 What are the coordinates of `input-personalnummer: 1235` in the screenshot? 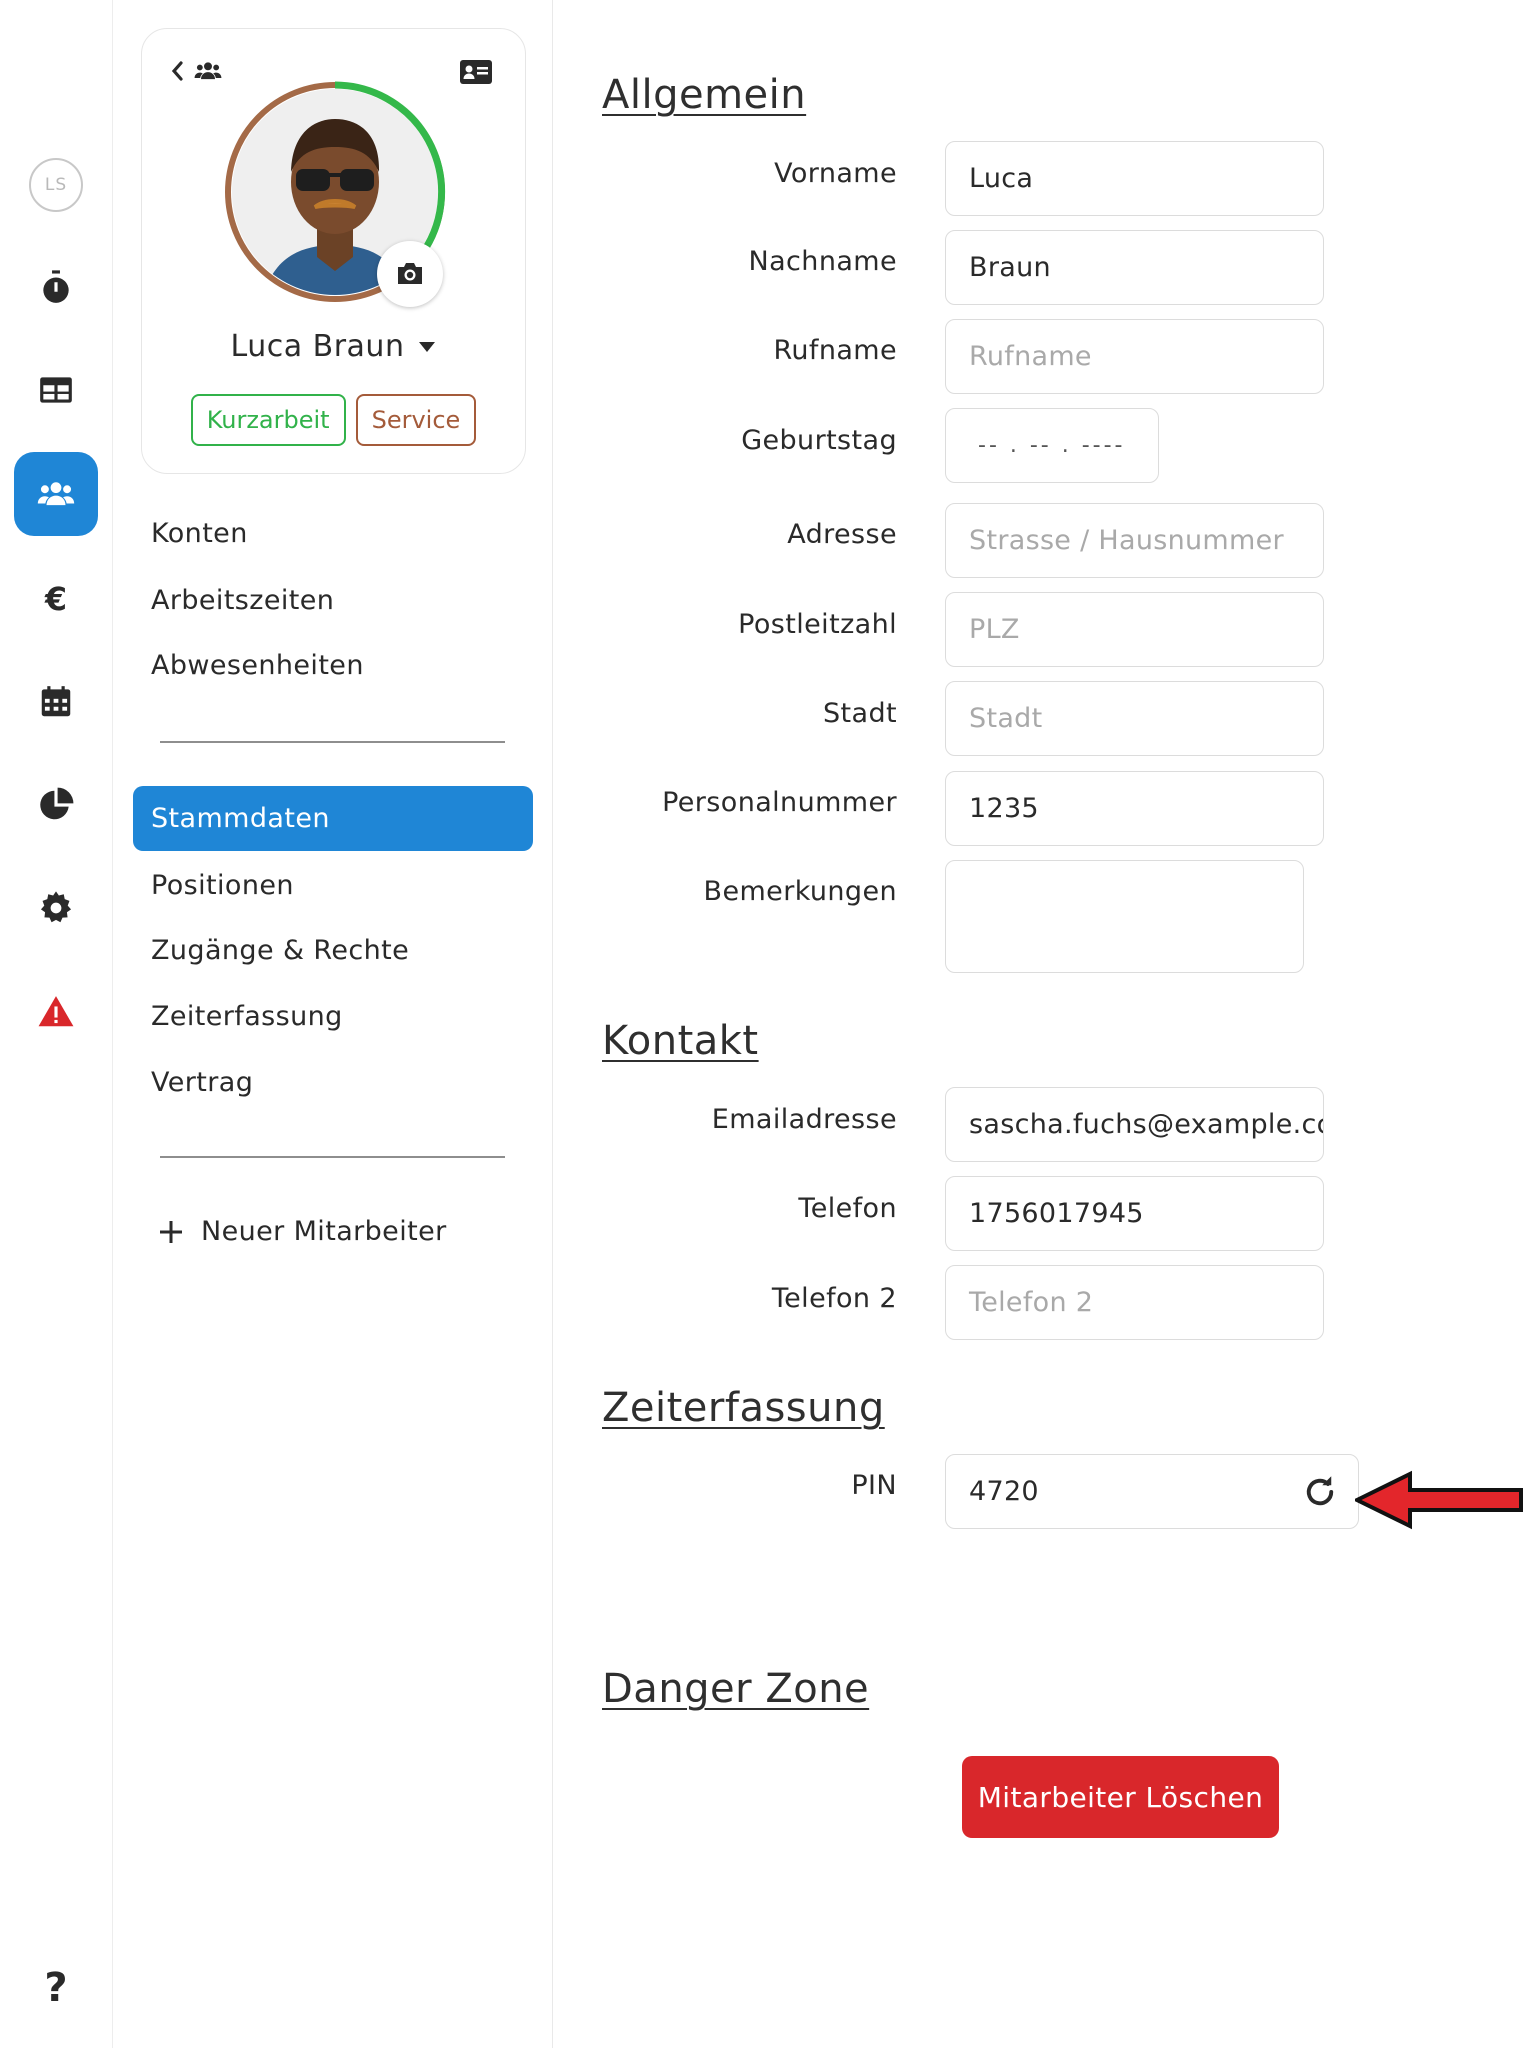 It's located at (1134, 808).